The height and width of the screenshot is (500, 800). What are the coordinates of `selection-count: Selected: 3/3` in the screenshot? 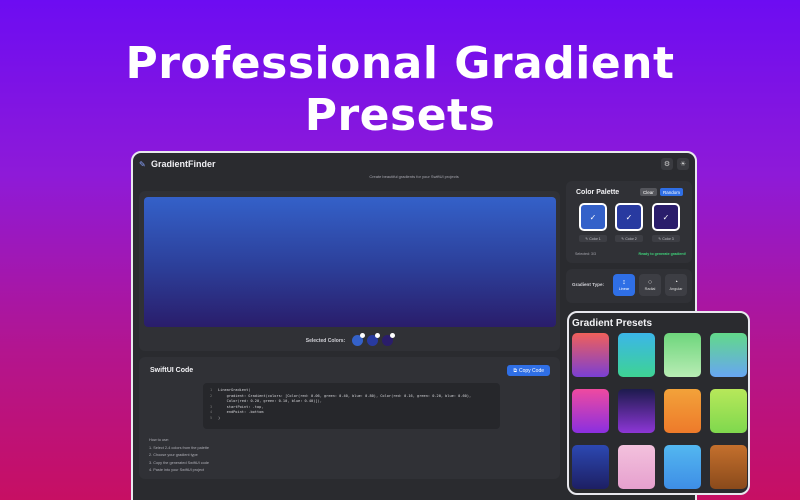 It's located at (585, 254).